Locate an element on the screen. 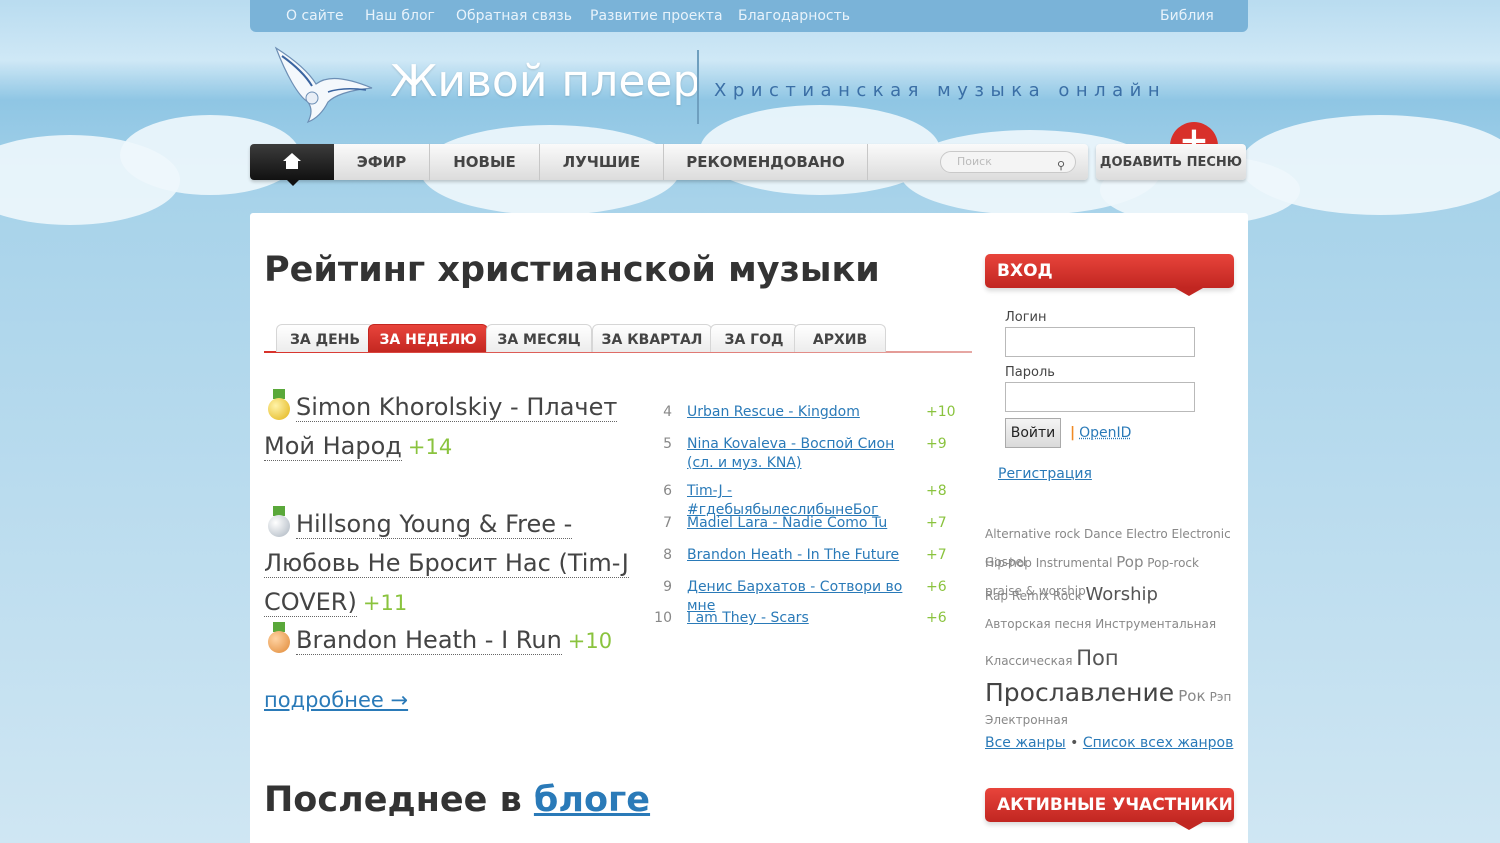 Image resolution: width=1500 pixels, height=843 pixels. all-genres-link: Все жанры is located at coordinates (1025, 743).